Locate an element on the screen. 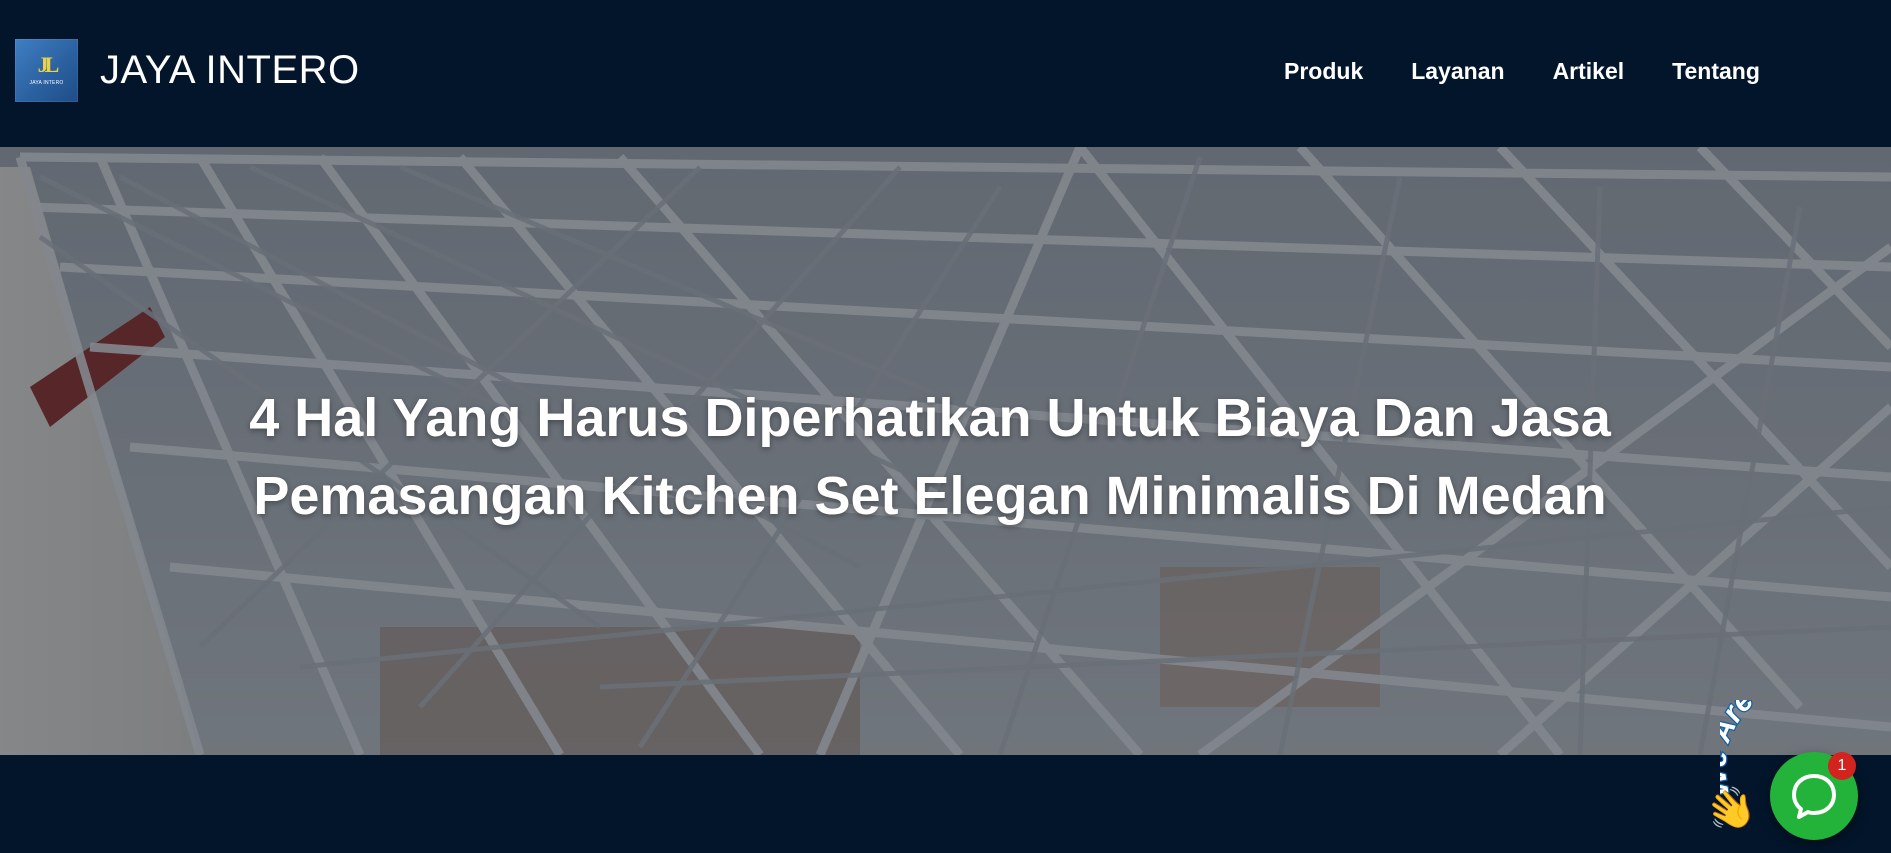  chat-bubble-icon is located at coordinates (1814, 796).